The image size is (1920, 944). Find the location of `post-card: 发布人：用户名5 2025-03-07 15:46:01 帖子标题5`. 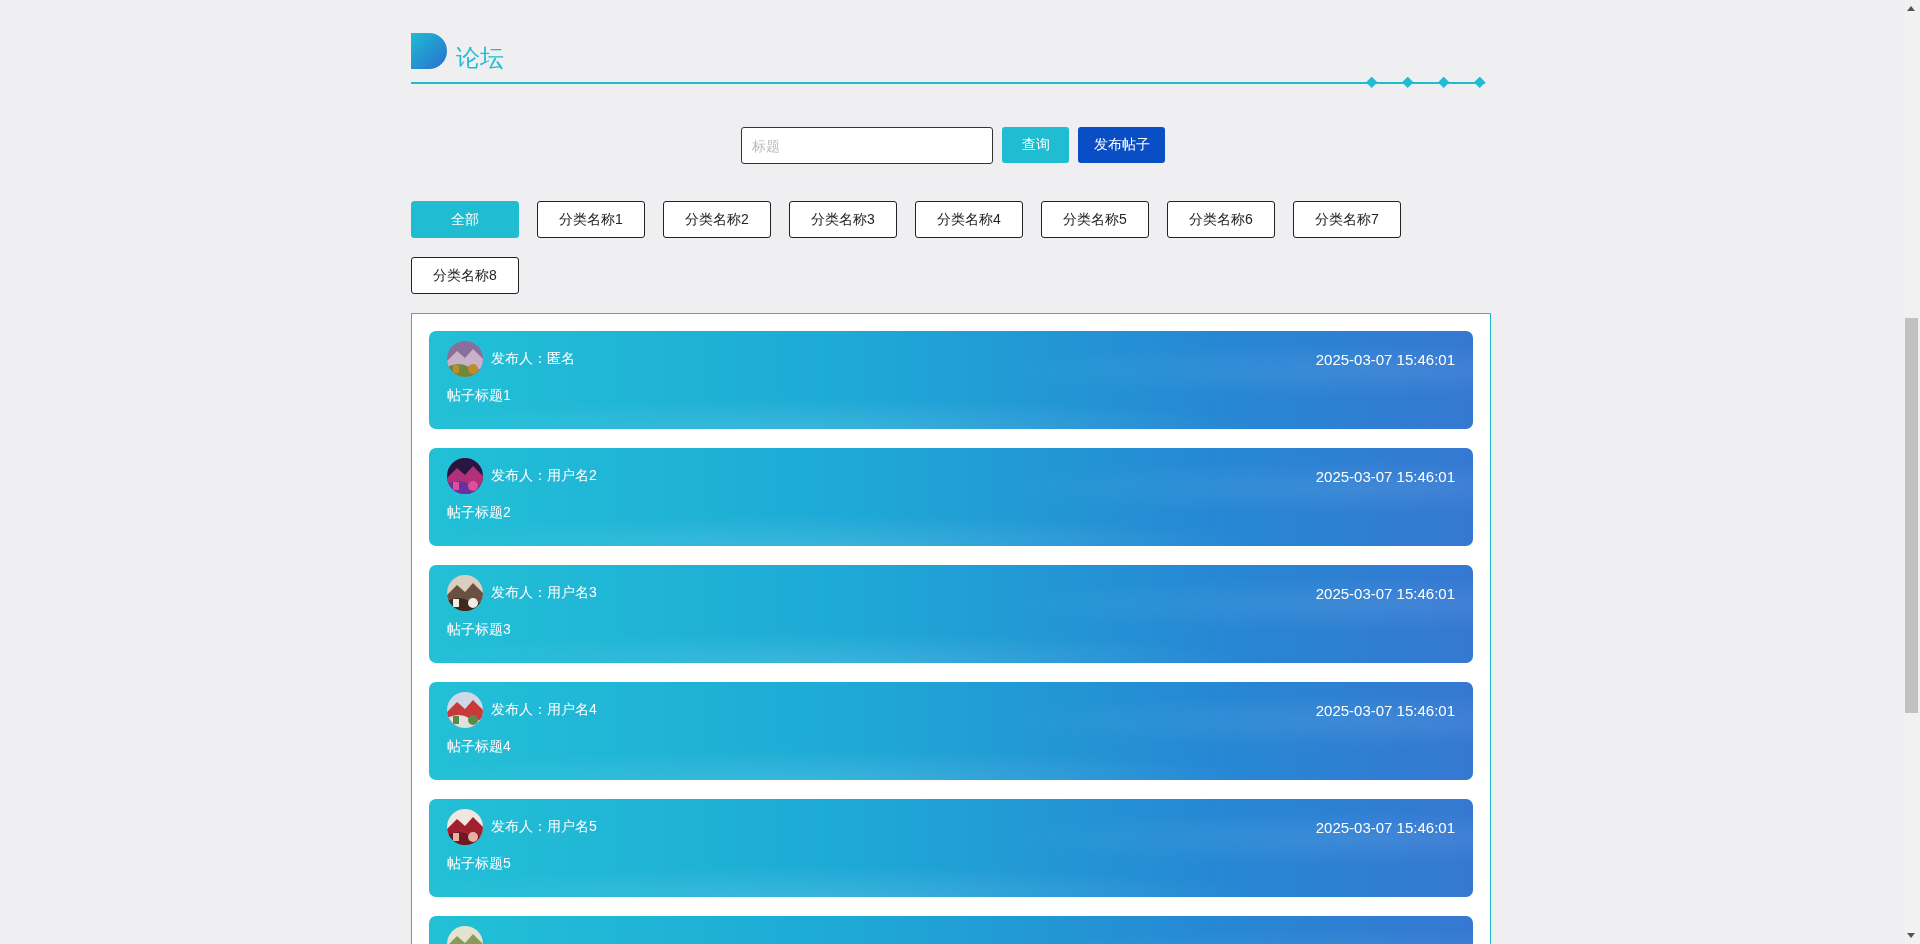

post-card: 发布人：用户名5 2025-03-07 15:46:01 帖子标题5 is located at coordinates (951, 848).